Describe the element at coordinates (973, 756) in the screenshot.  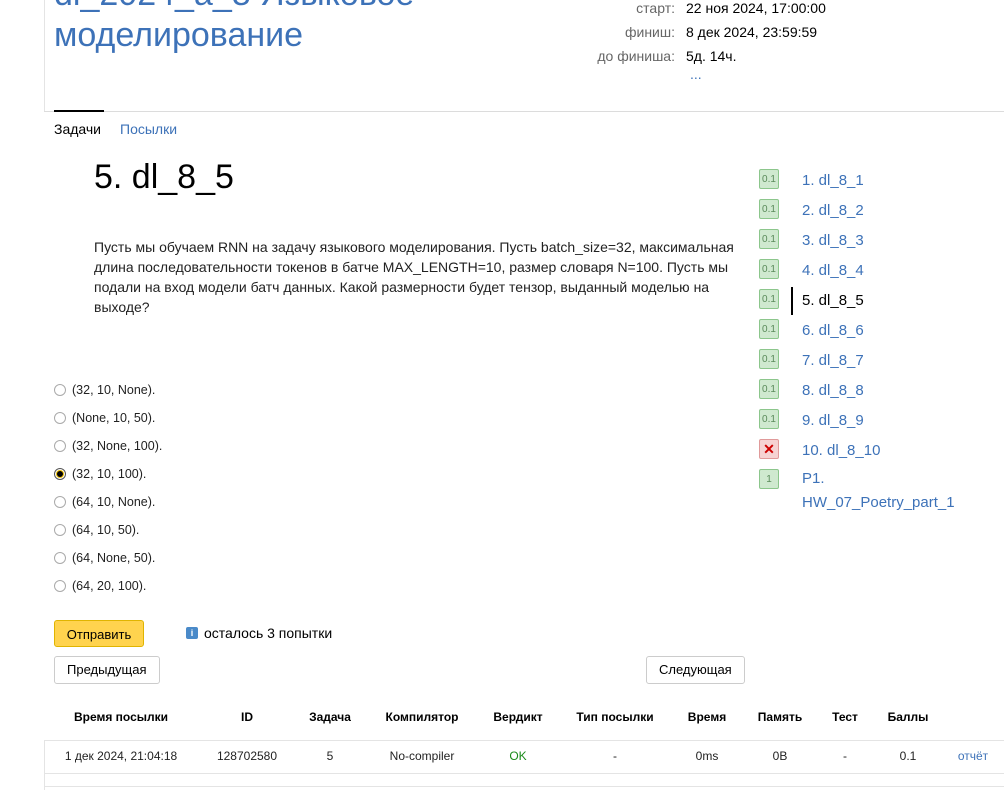
I see `report-link: отчёт` at that location.